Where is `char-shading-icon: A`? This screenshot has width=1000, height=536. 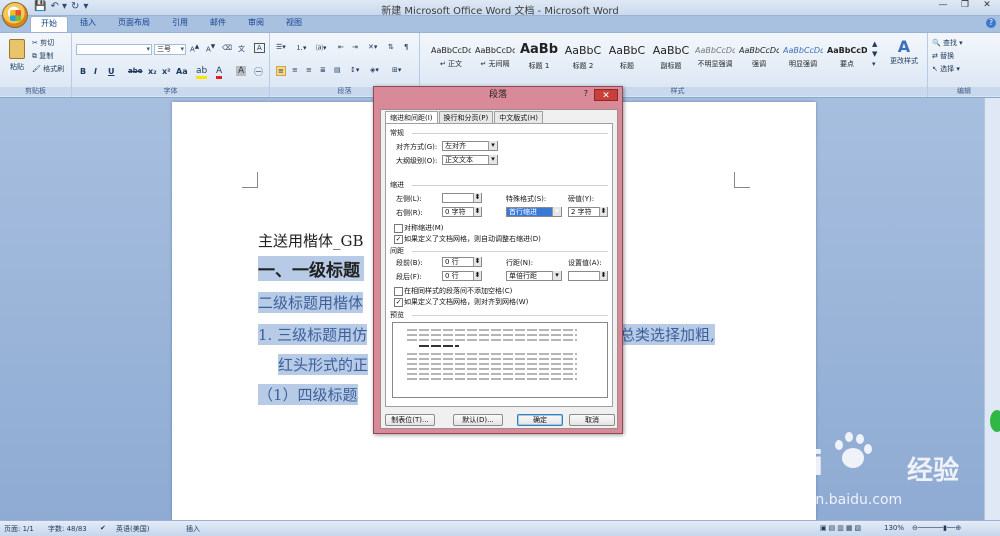 char-shading-icon: A is located at coordinates (241, 71).